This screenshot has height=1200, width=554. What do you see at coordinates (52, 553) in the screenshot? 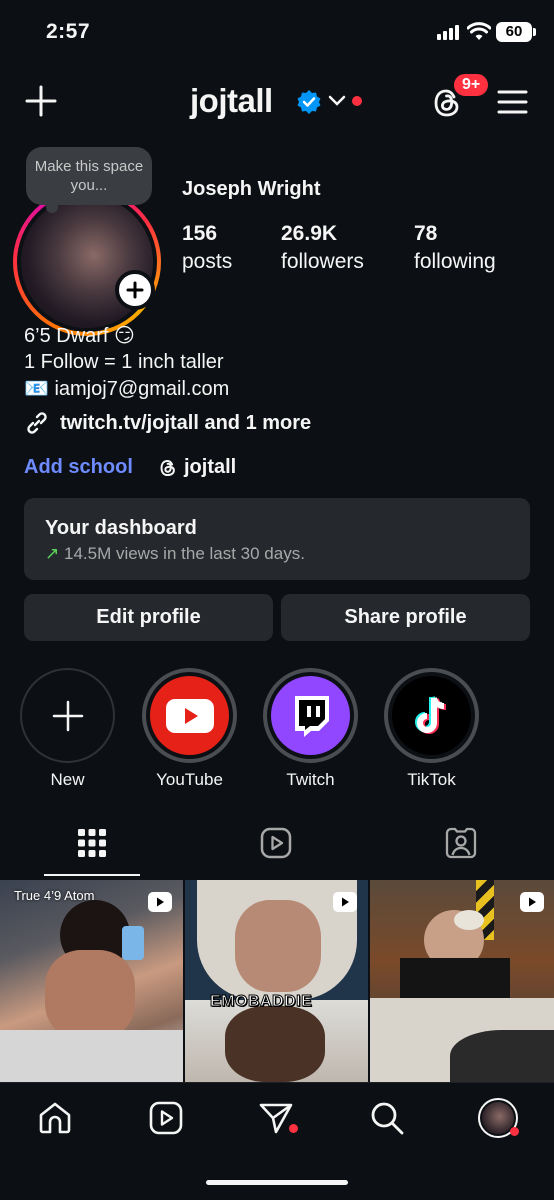
I see `trend-up-icon: ↗` at bounding box center [52, 553].